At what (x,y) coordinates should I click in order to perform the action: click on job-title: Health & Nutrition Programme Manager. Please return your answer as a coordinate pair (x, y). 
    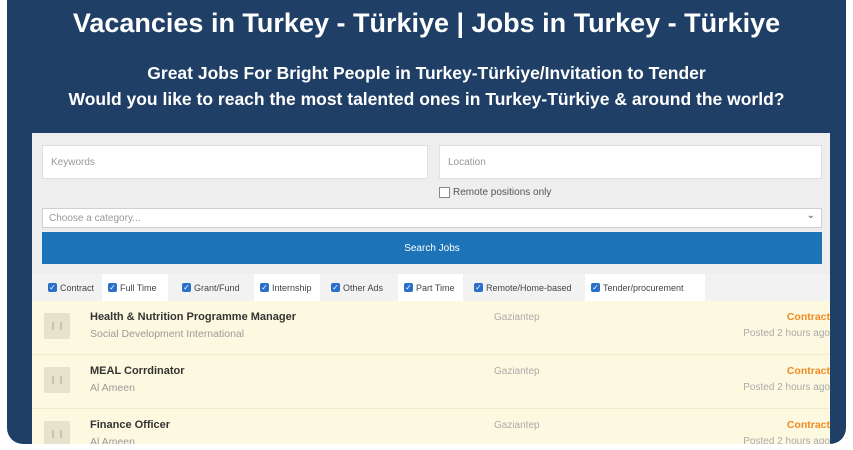
    Looking at the image, I should click on (193, 317).